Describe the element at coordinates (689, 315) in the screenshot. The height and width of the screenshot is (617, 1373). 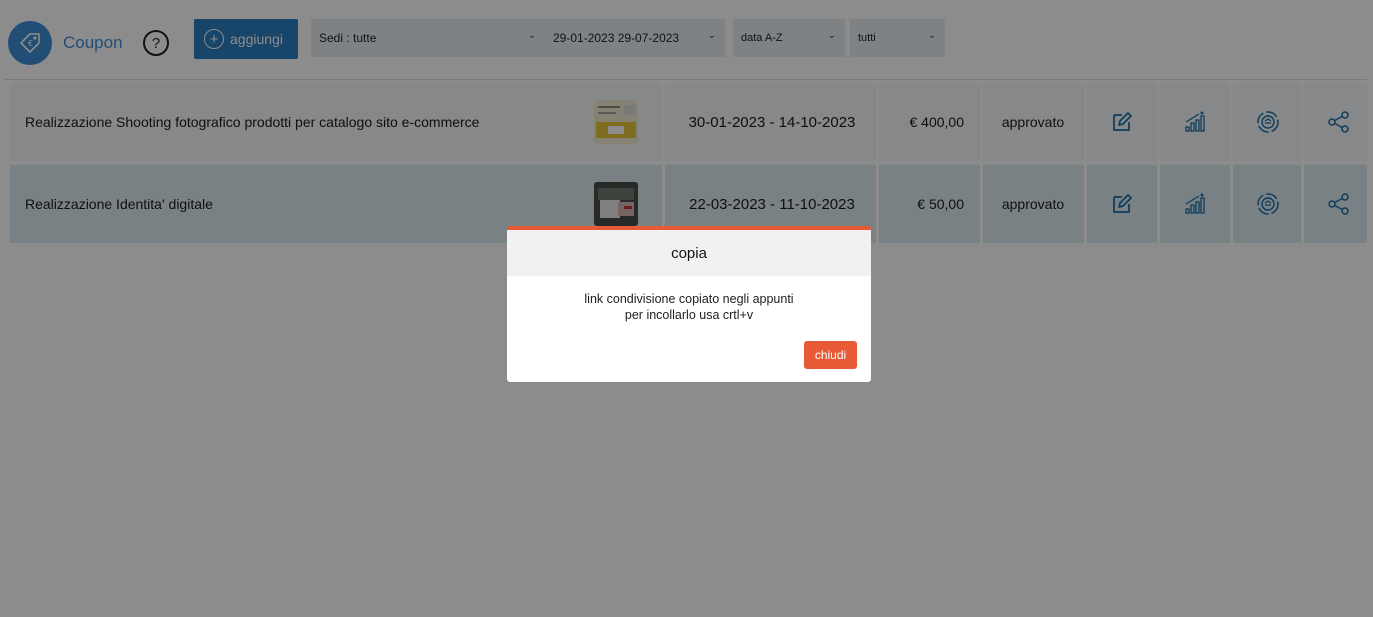
I see `dialog-message-line2: per incollarlo usa crtl+v` at that location.